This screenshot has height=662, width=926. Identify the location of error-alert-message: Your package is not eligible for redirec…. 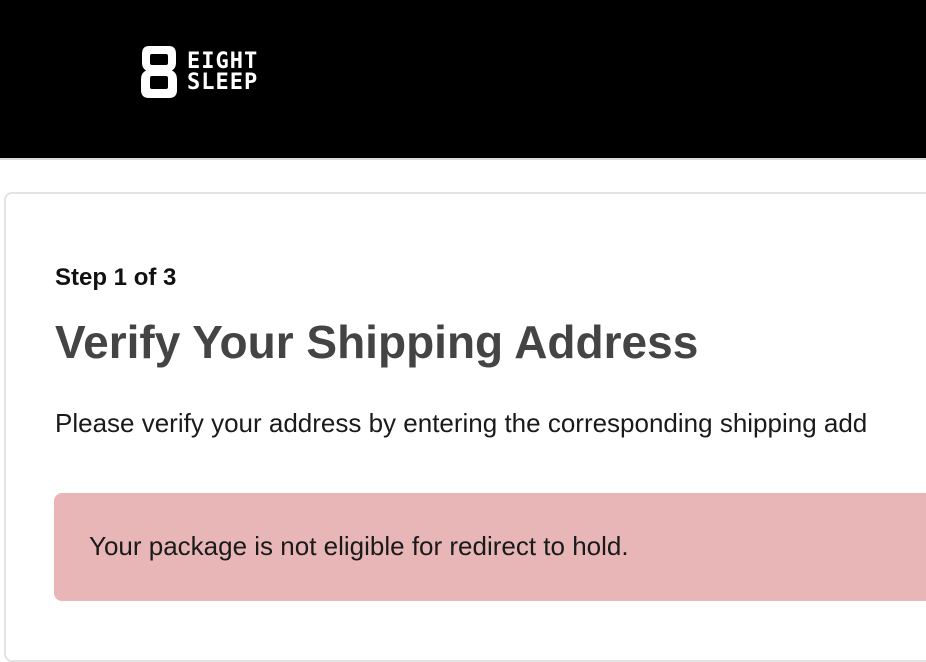
(359, 546).